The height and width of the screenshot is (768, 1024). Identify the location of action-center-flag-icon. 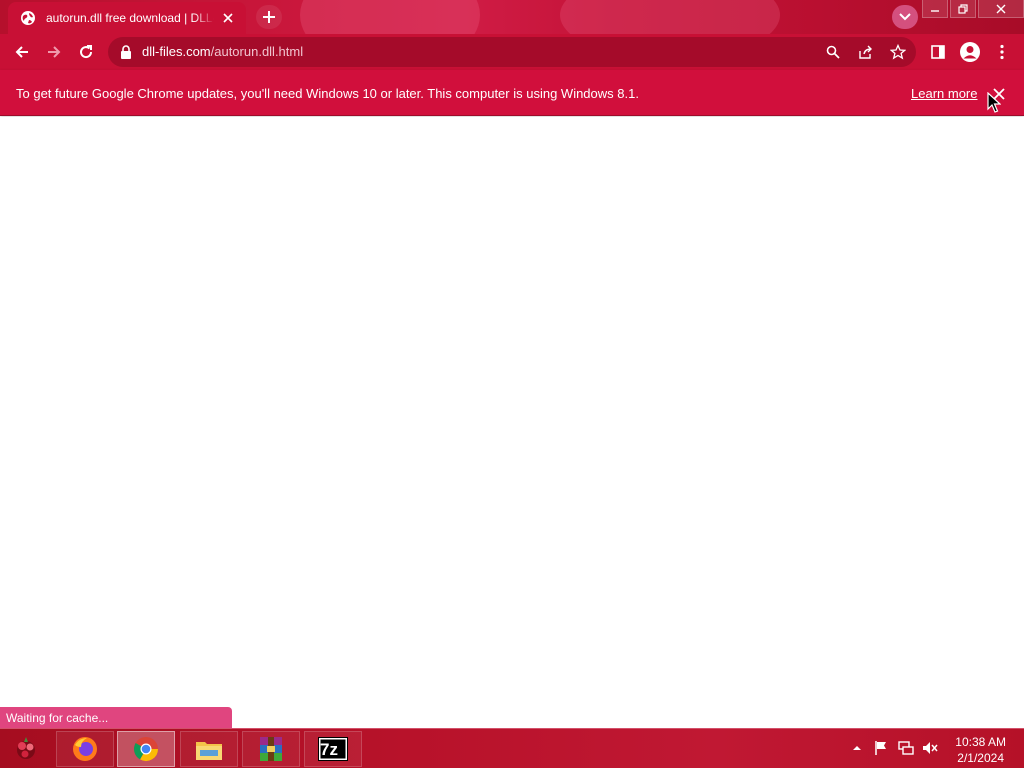
(881, 748).